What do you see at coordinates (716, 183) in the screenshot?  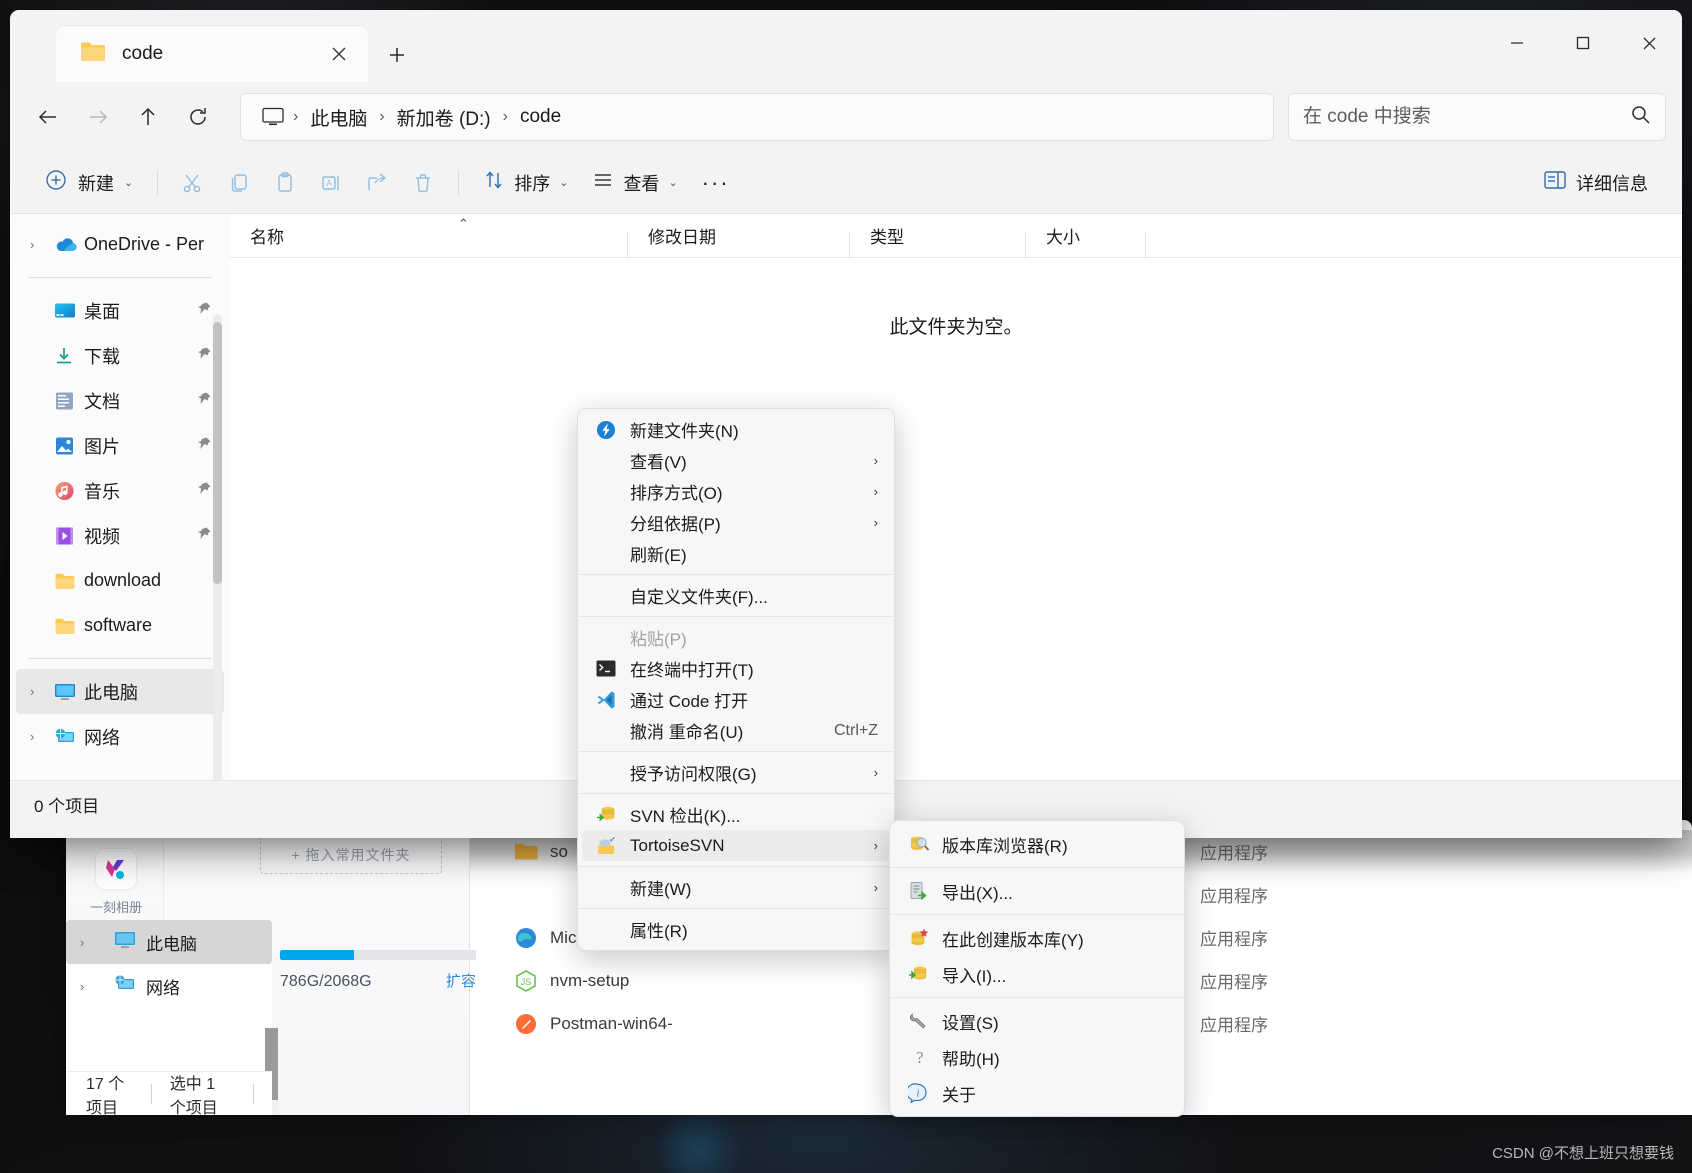 I see `more-button: ···` at bounding box center [716, 183].